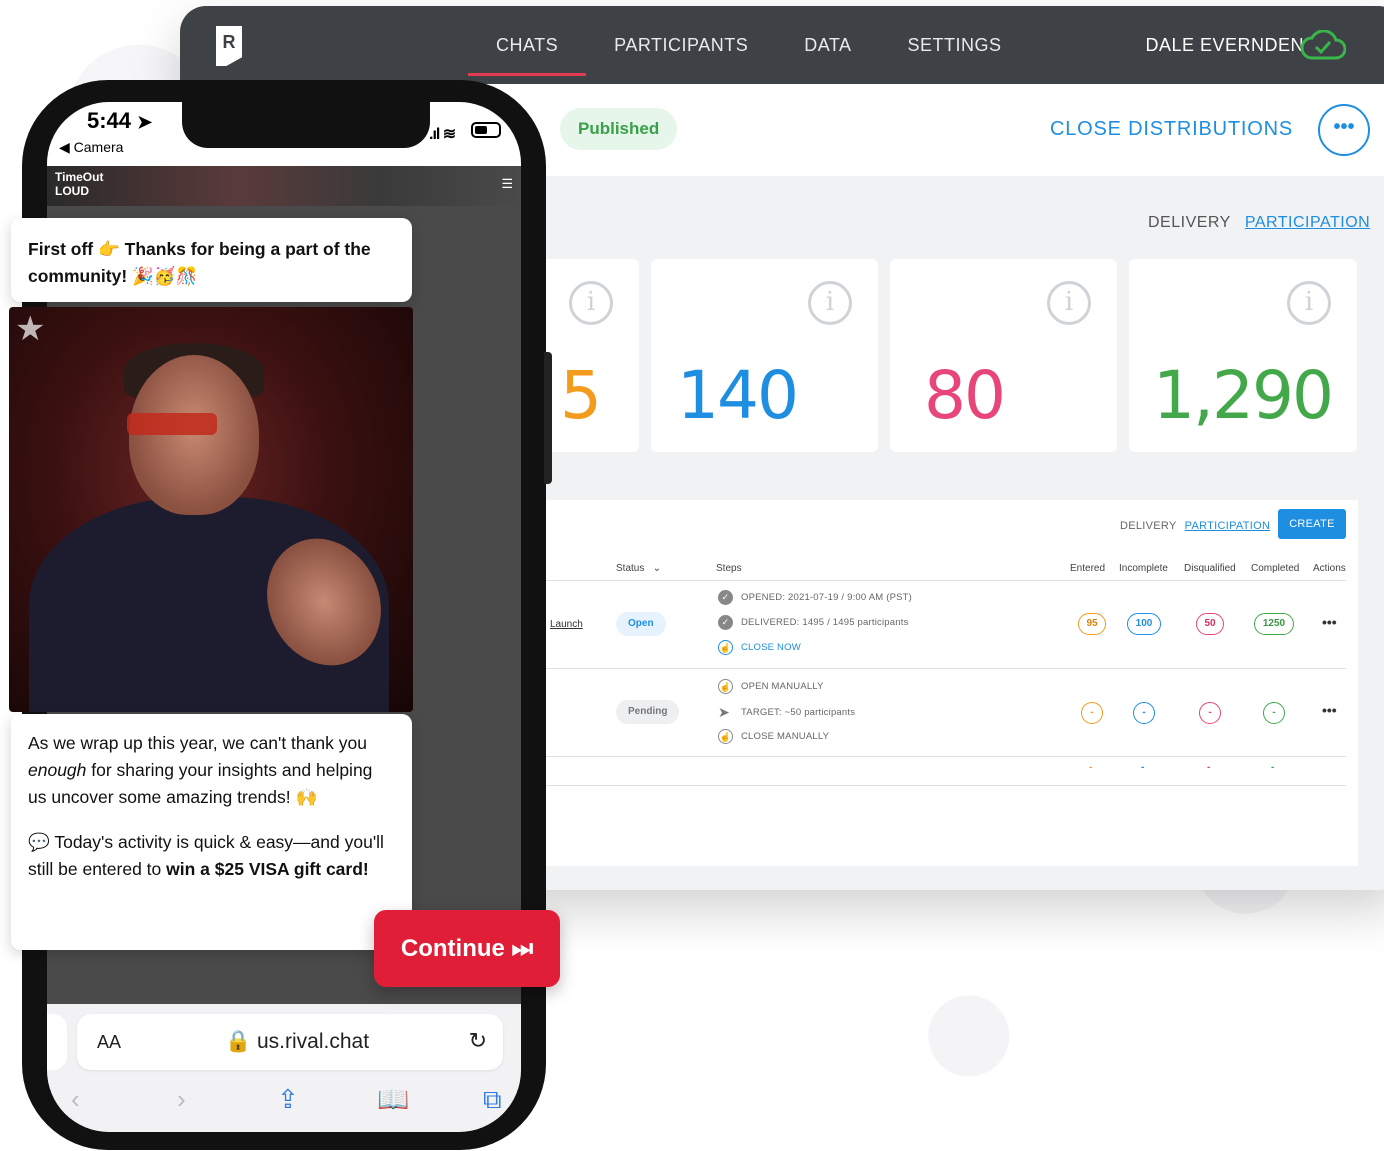 This screenshot has width=1384, height=1151. What do you see at coordinates (1312, 524) in the screenshot?
I see `create-button: CREATE` at bounding box center [1312, 524].